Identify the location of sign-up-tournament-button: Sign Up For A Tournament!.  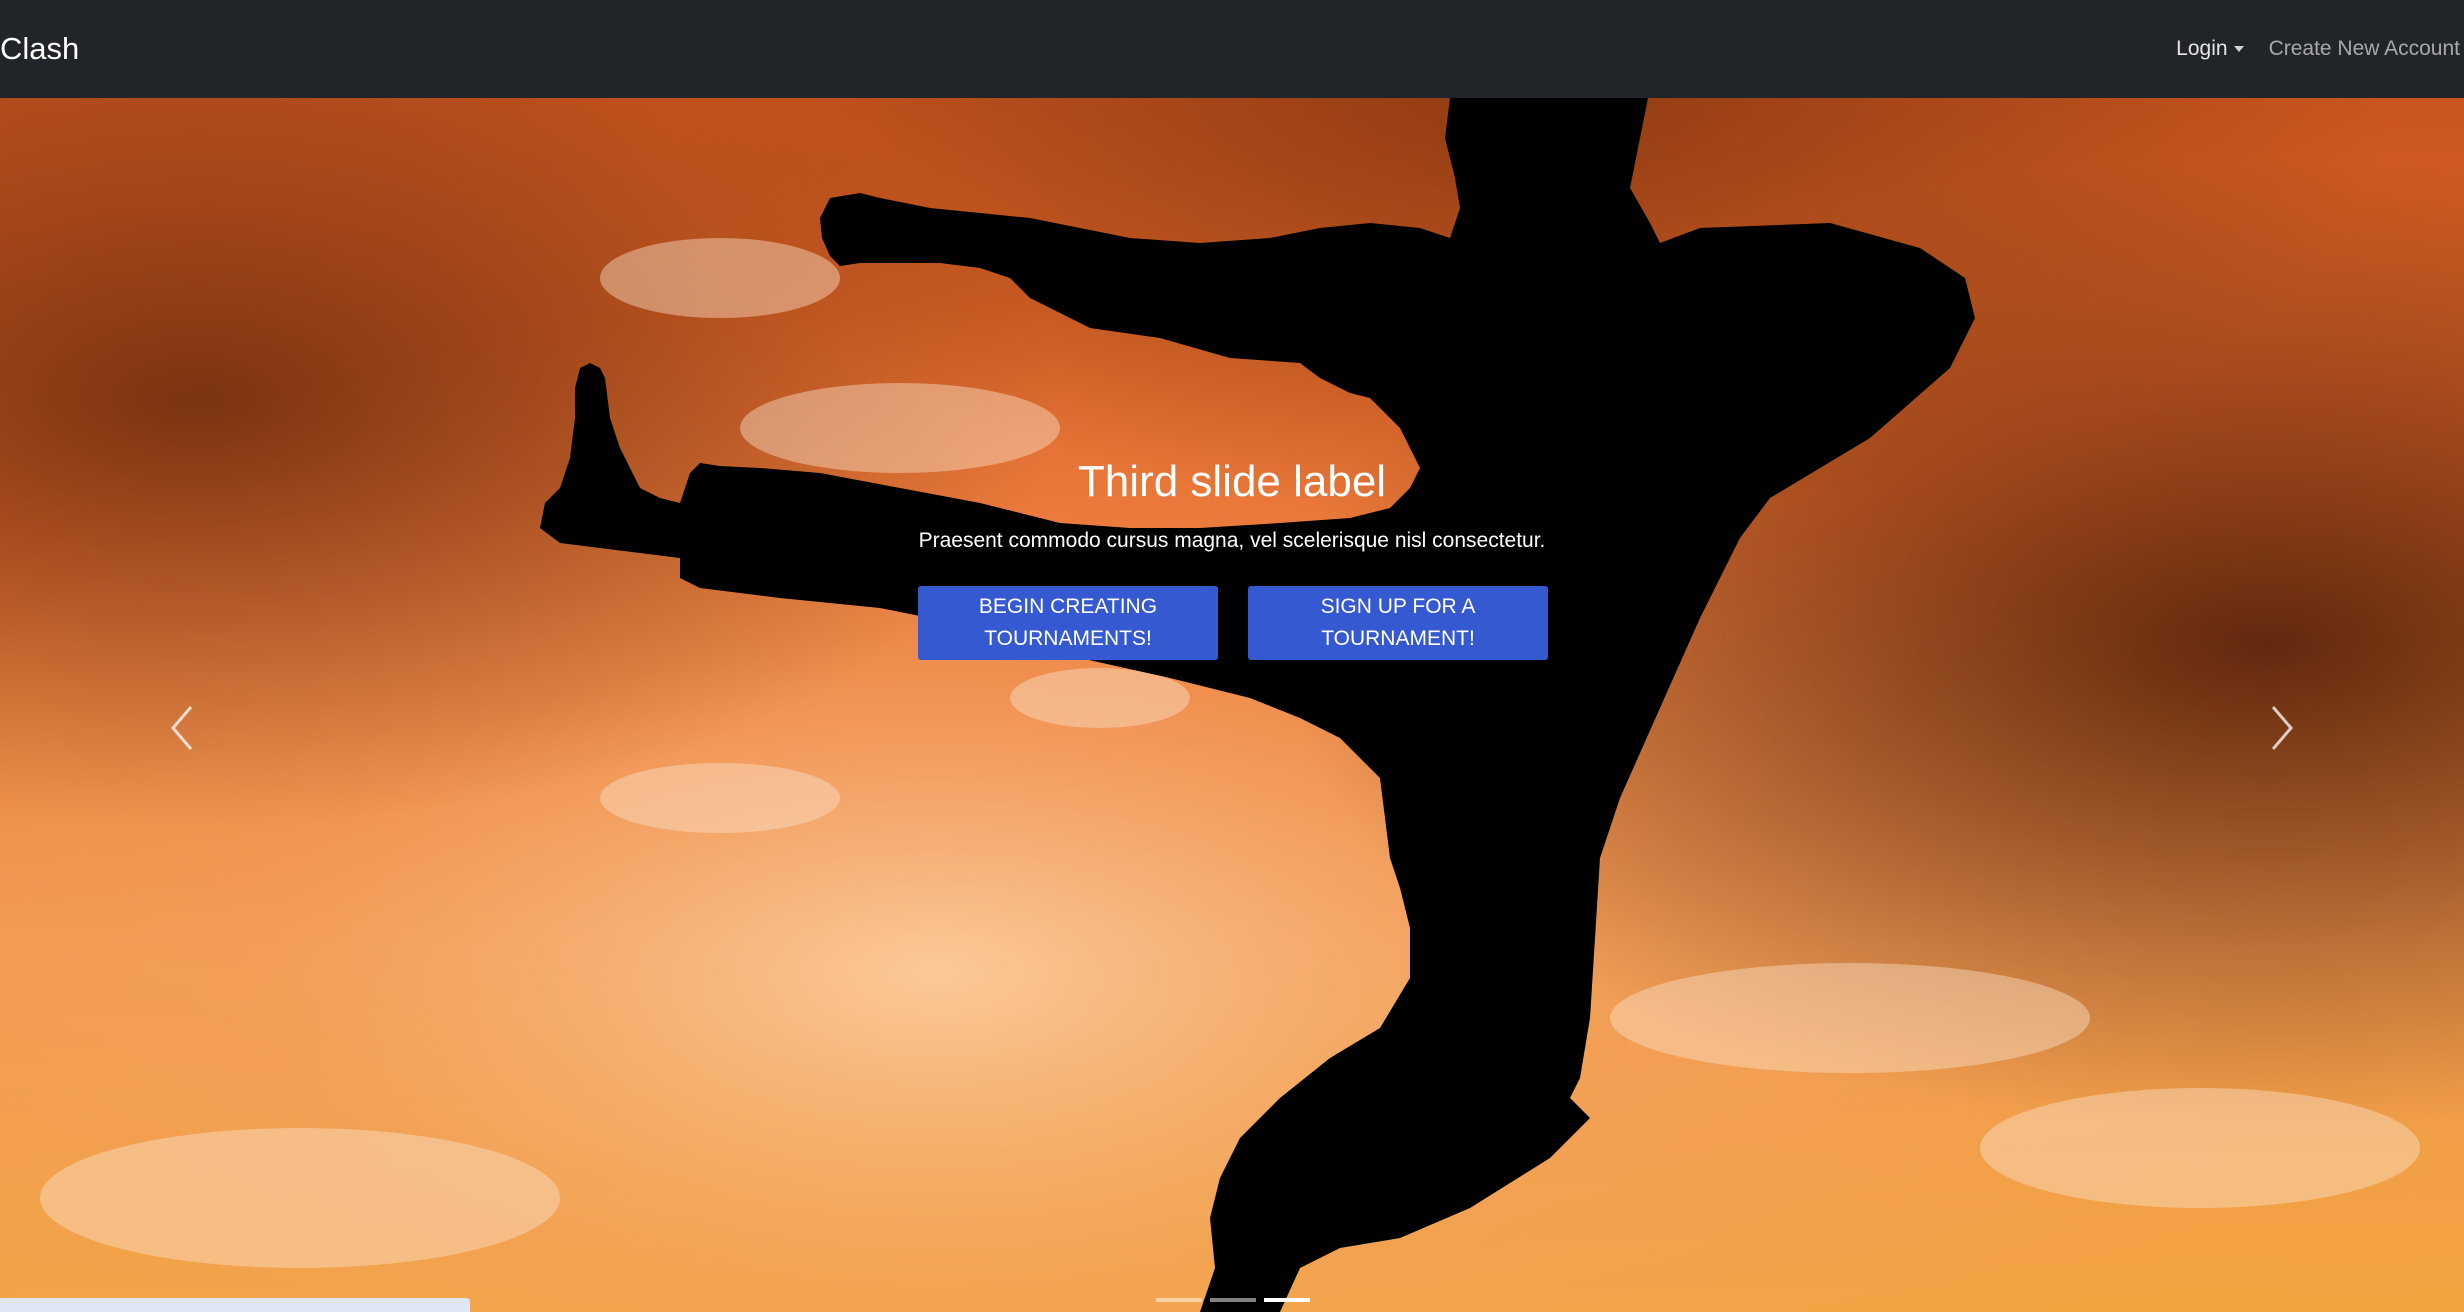
(1398, 623).